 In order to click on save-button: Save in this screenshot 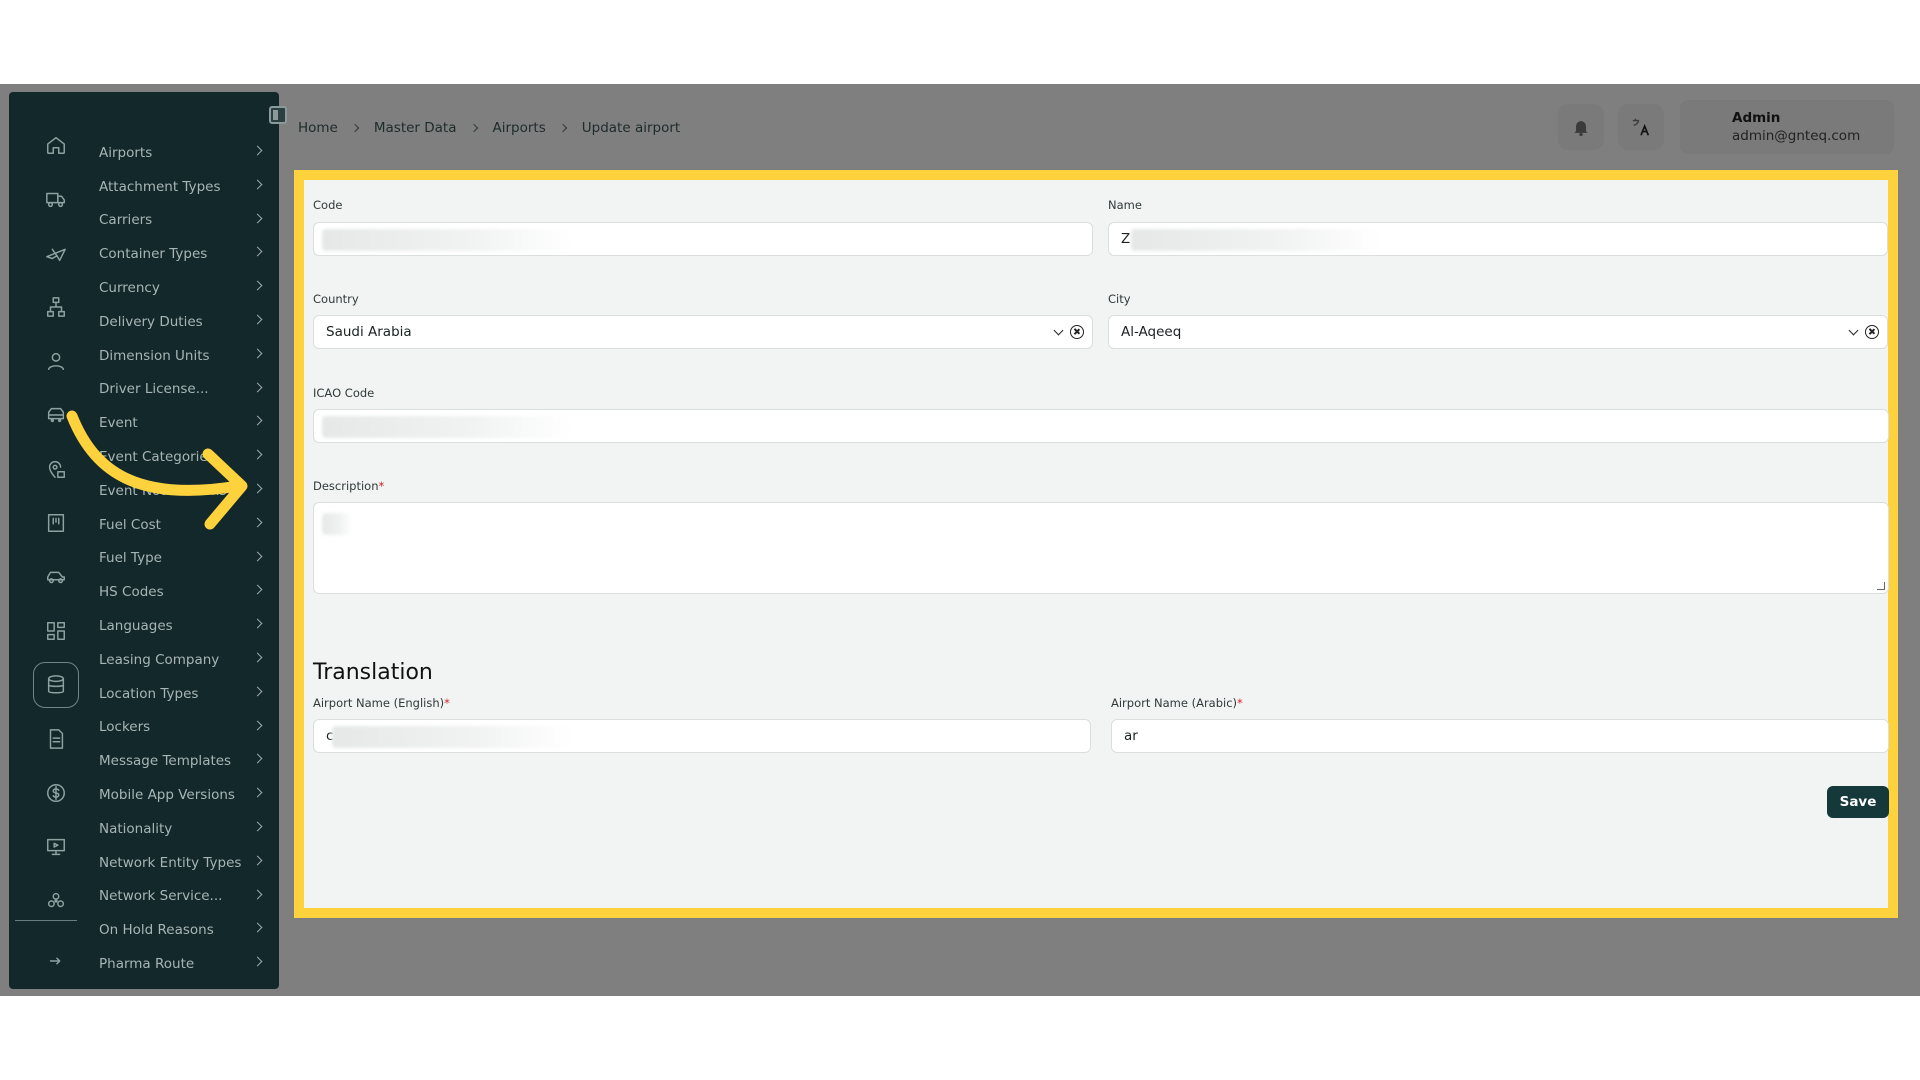, I will do `click(1858, 802)`.